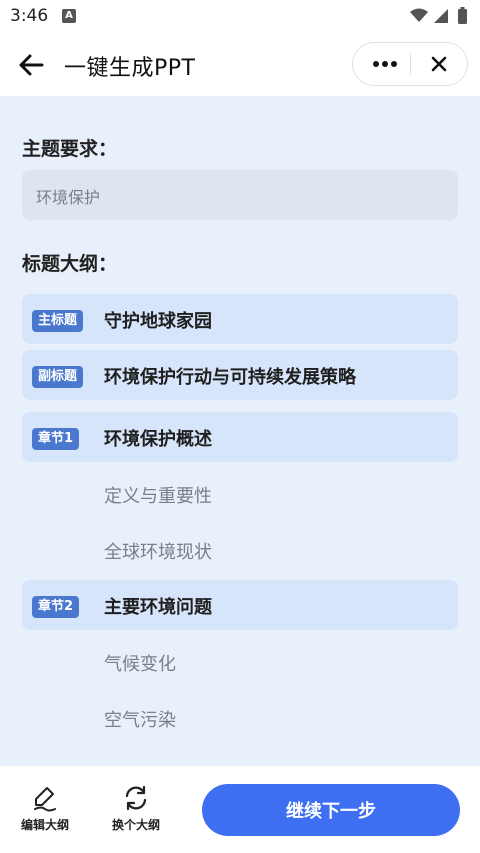 The height and width of the screenshot is (853, 480). Describe the element at coordinates (58, 377) in the screenshot. I see `sub-title-badge: 副标题` at that location.